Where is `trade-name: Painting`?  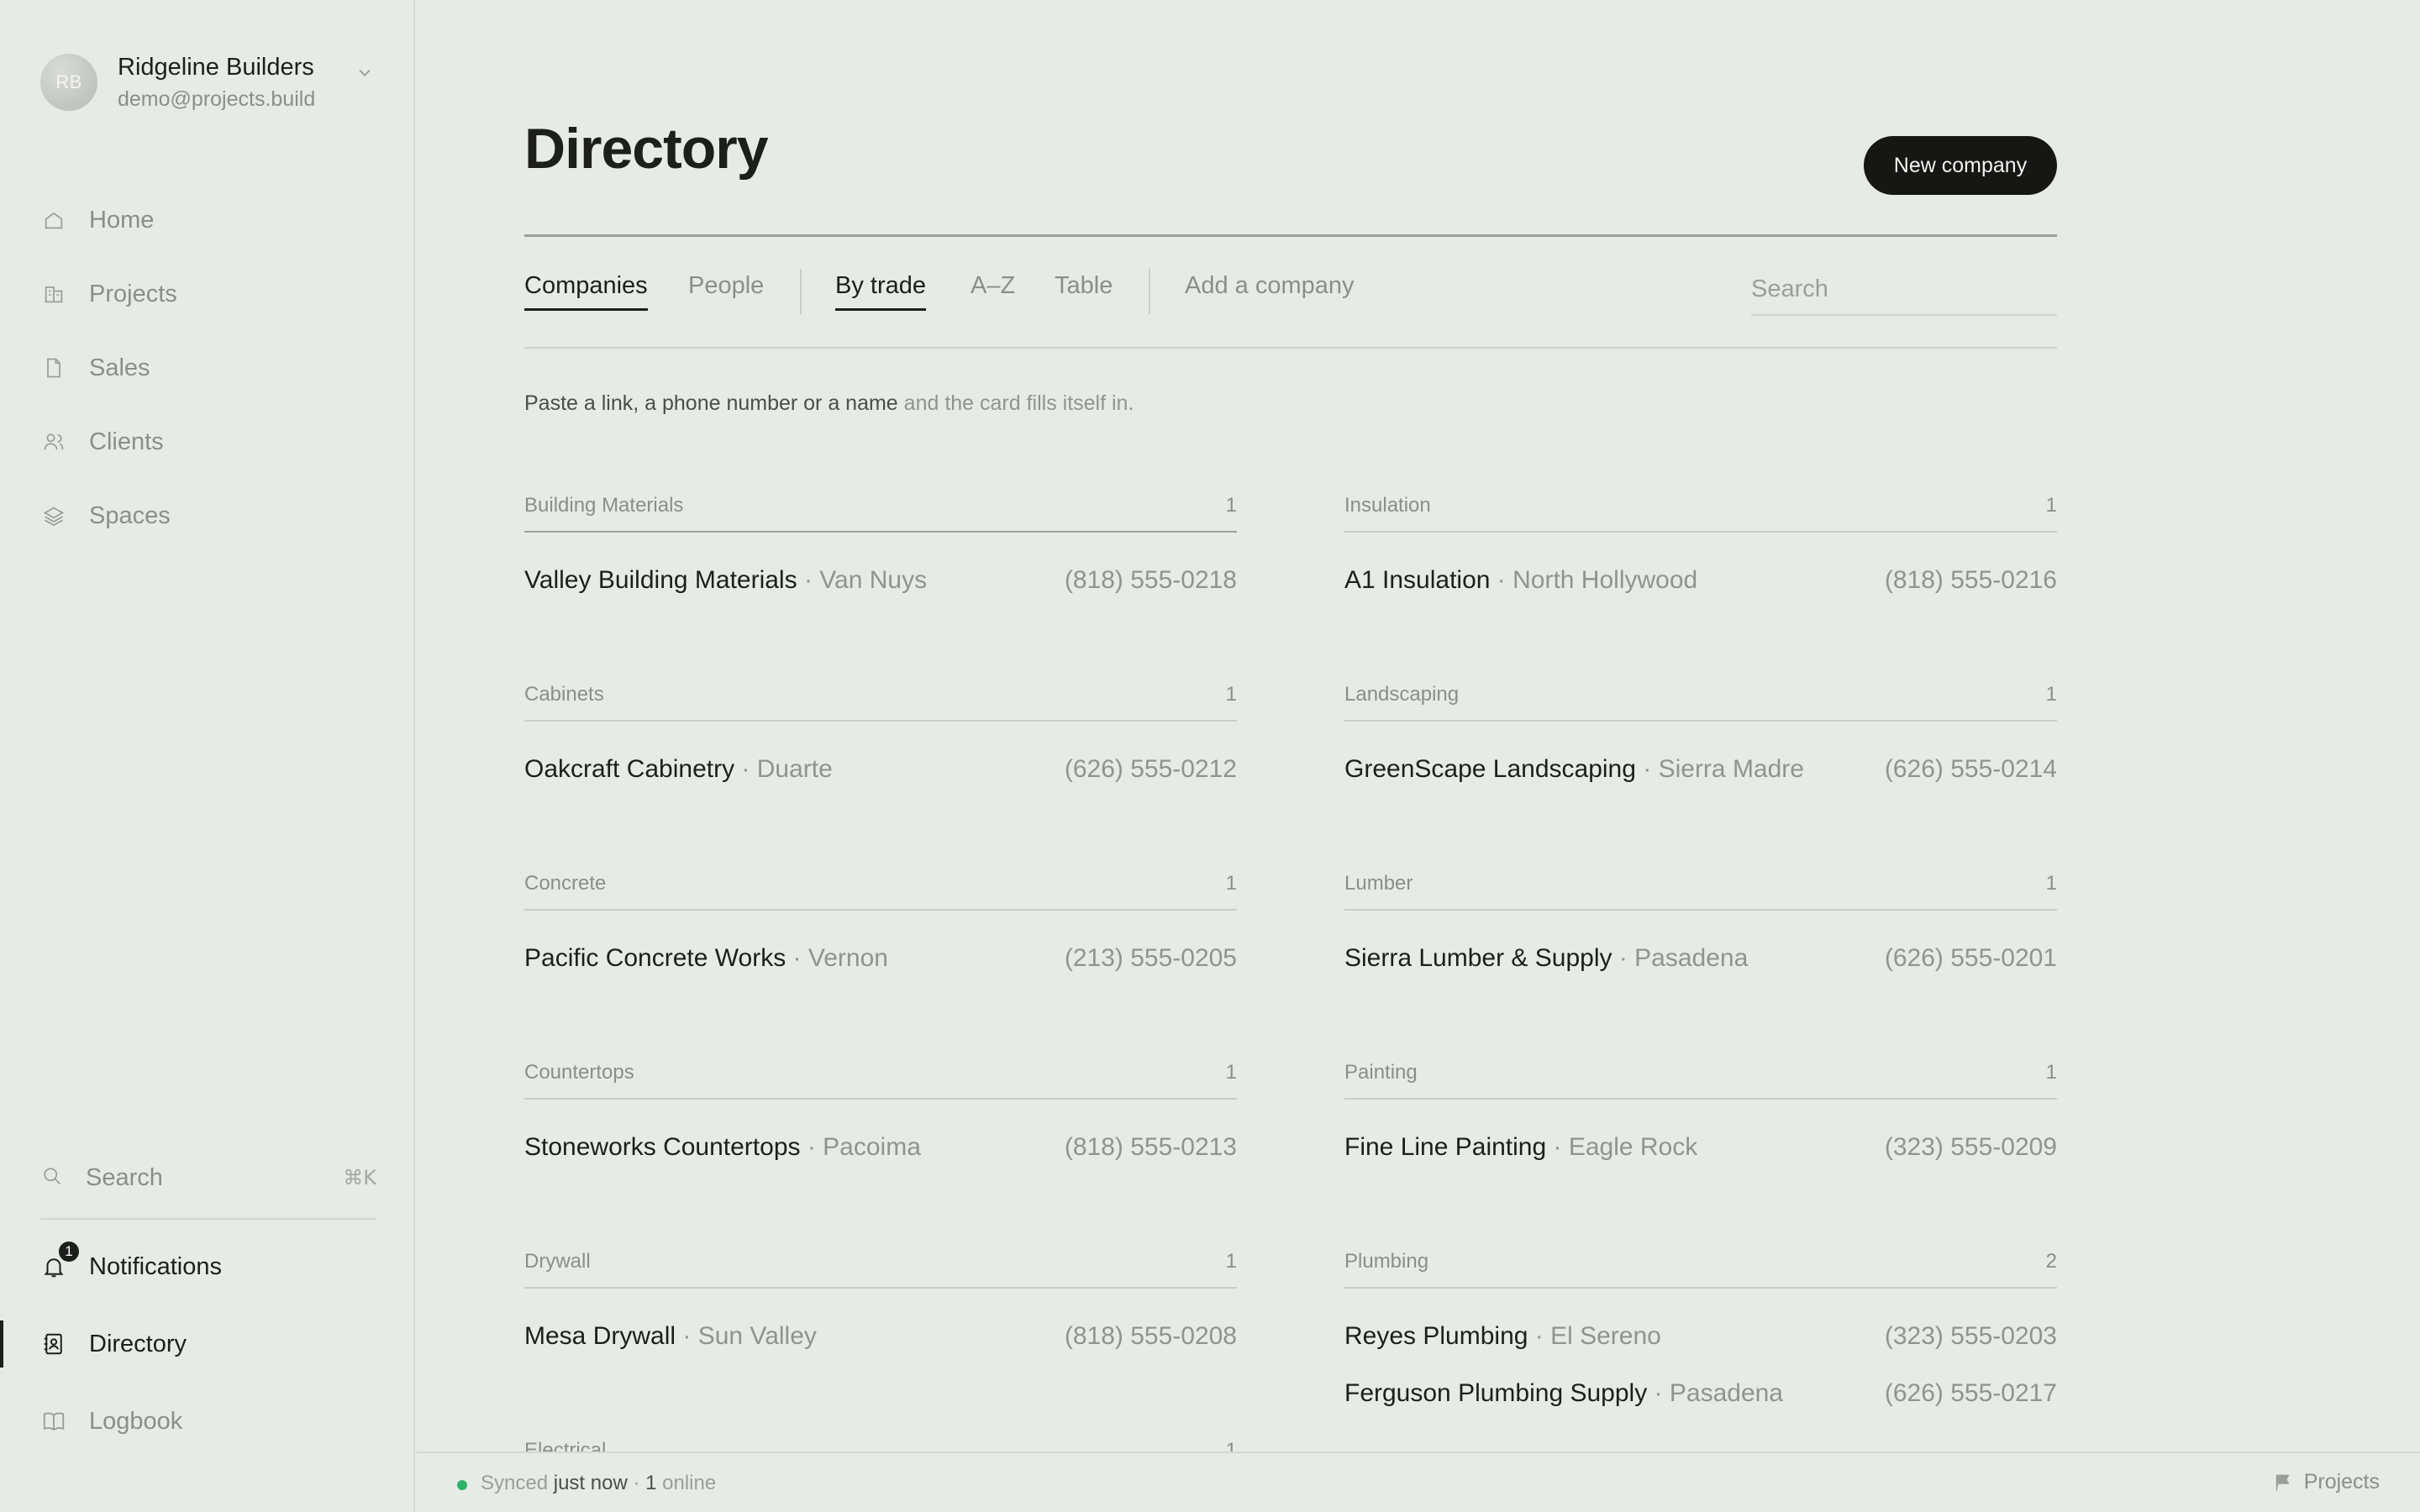 trade-name: Painting is located at coordinates (1381, 1072).